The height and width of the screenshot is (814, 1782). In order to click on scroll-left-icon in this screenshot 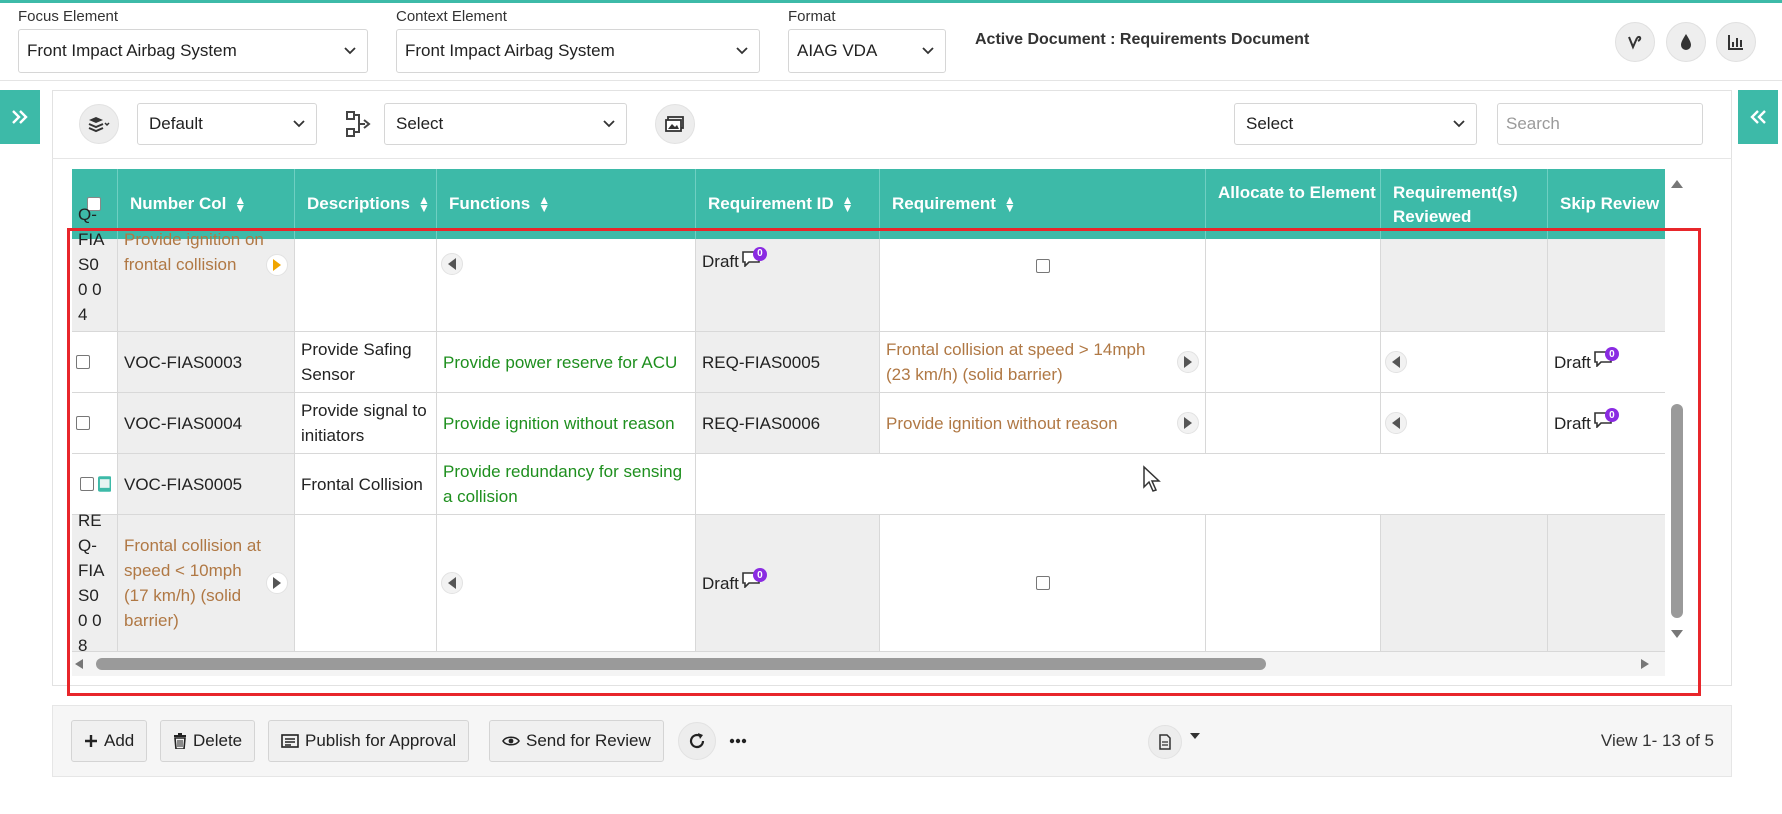, I will do `click(79, 664)`.